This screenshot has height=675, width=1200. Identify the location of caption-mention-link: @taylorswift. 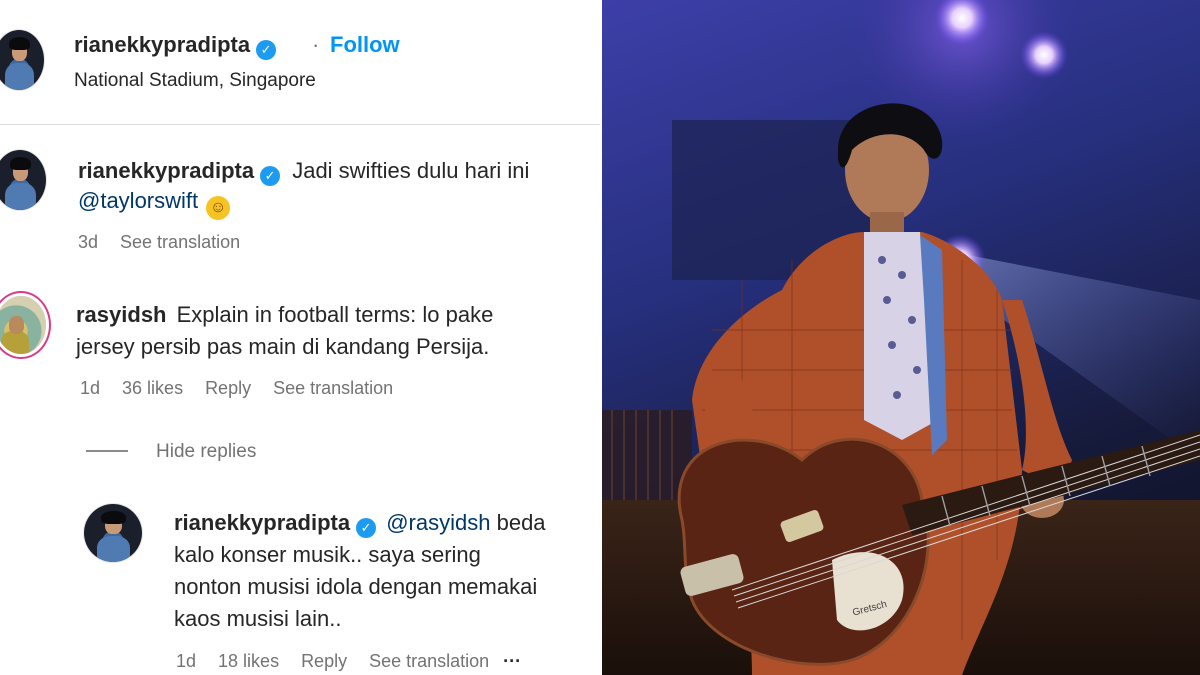
(138, 200).